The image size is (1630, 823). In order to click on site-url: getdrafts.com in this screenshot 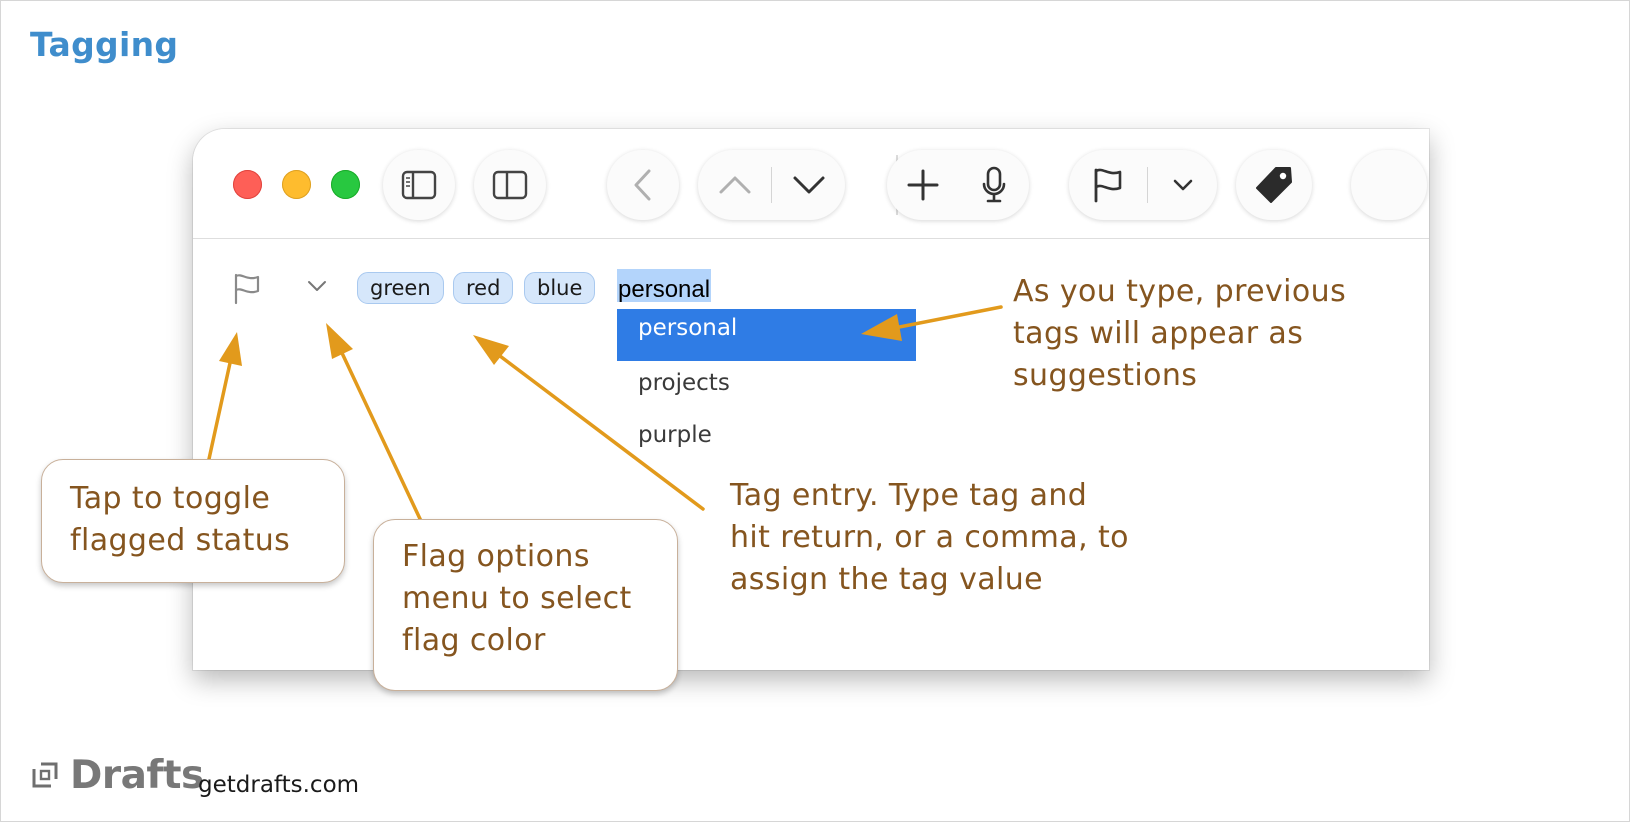, I will do `click(278, 785)`.